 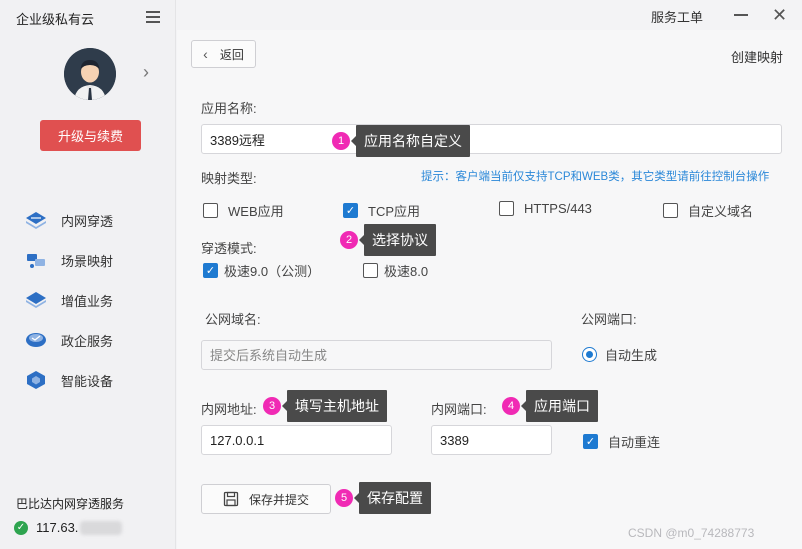 What do you see at coordinates (87, 301) in the screenshot?
I see `sidebar-item-label: 增值业务` at bounding box center [87, 301].